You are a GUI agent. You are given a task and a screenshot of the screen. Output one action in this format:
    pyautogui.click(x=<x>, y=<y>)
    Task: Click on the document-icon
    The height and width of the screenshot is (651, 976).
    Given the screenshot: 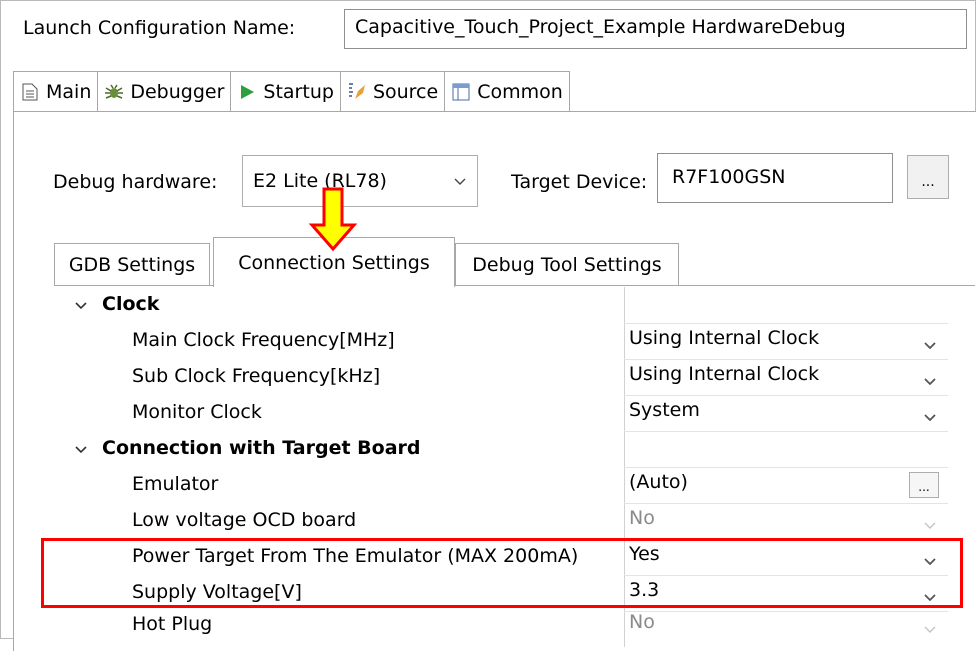 What is the action you would take?
    pyautogui.click(x=30, y=92)
    